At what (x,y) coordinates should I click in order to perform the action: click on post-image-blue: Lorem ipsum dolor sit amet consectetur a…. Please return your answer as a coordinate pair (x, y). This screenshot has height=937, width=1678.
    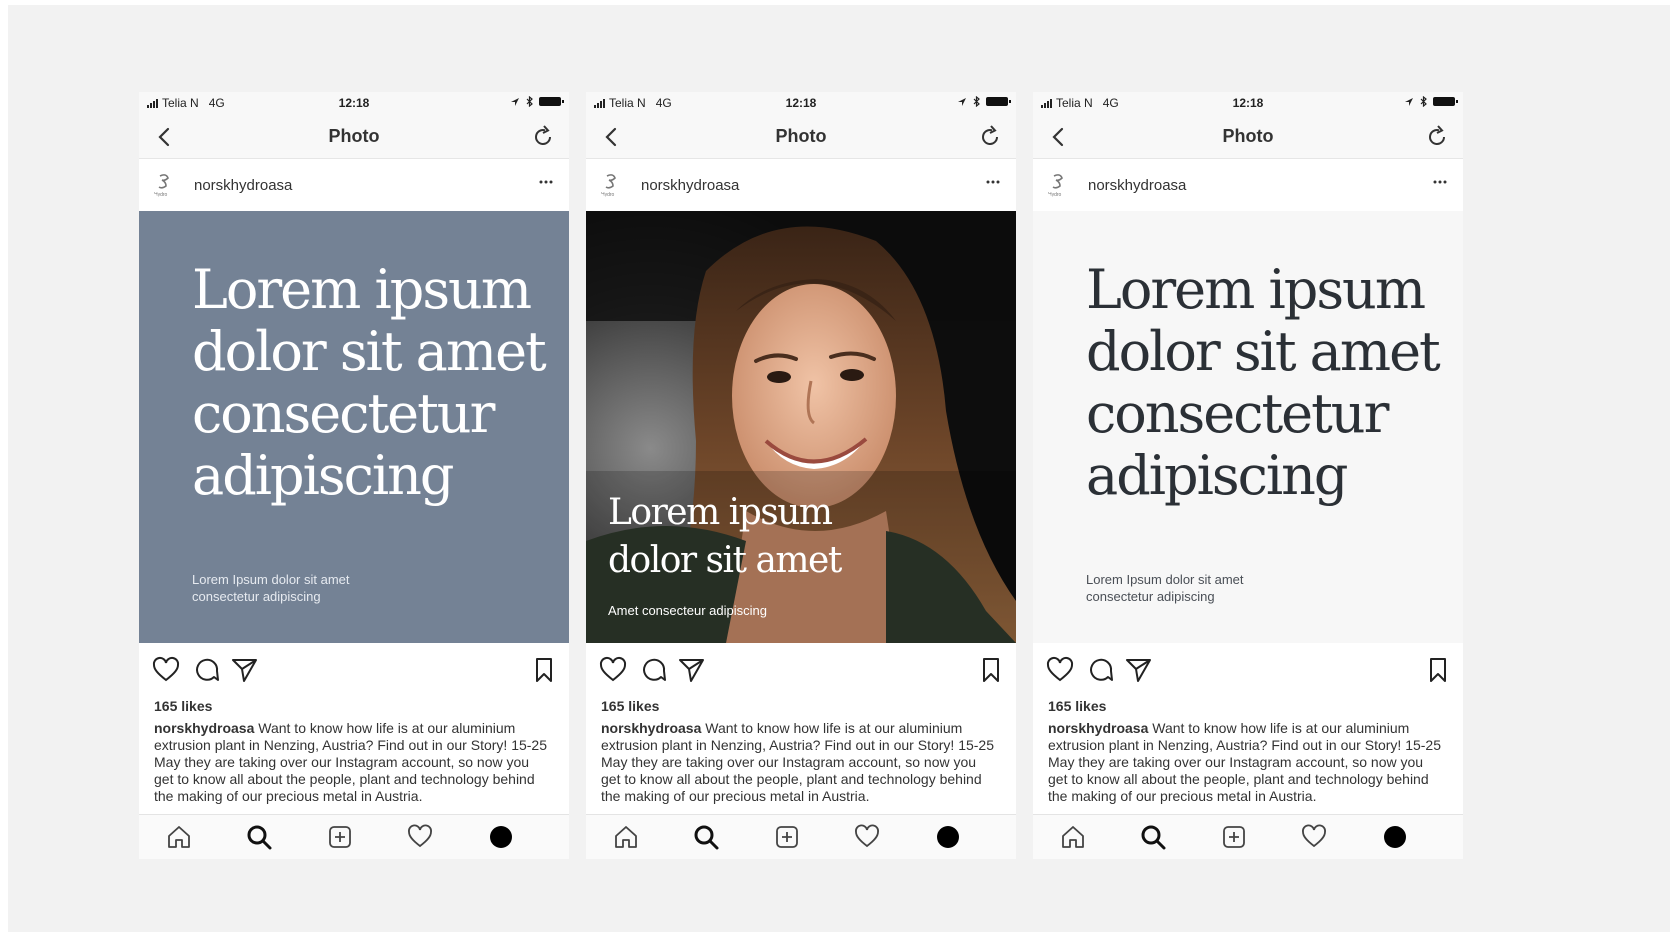
    Looking at the image, I should click on (354, 427).